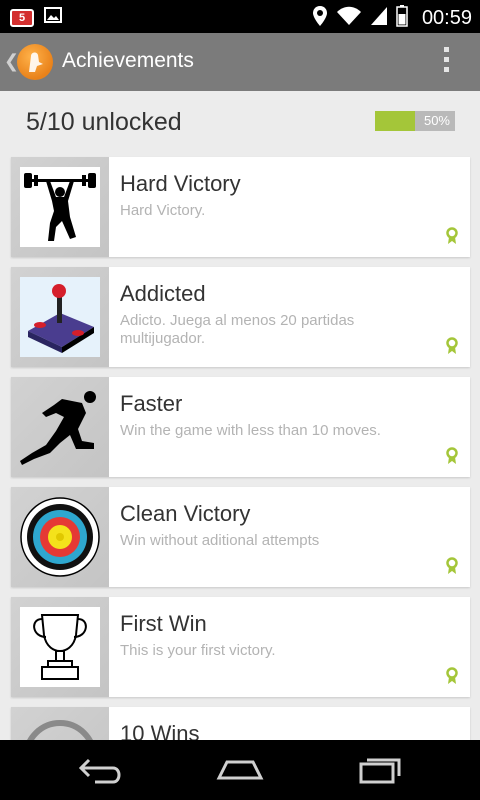 This screenshot has height=800, width=480. What do you see at coordinates (163, 293) in the screenshot?
I see `achievement-title: Addicted` at bounding box center [163, 293].